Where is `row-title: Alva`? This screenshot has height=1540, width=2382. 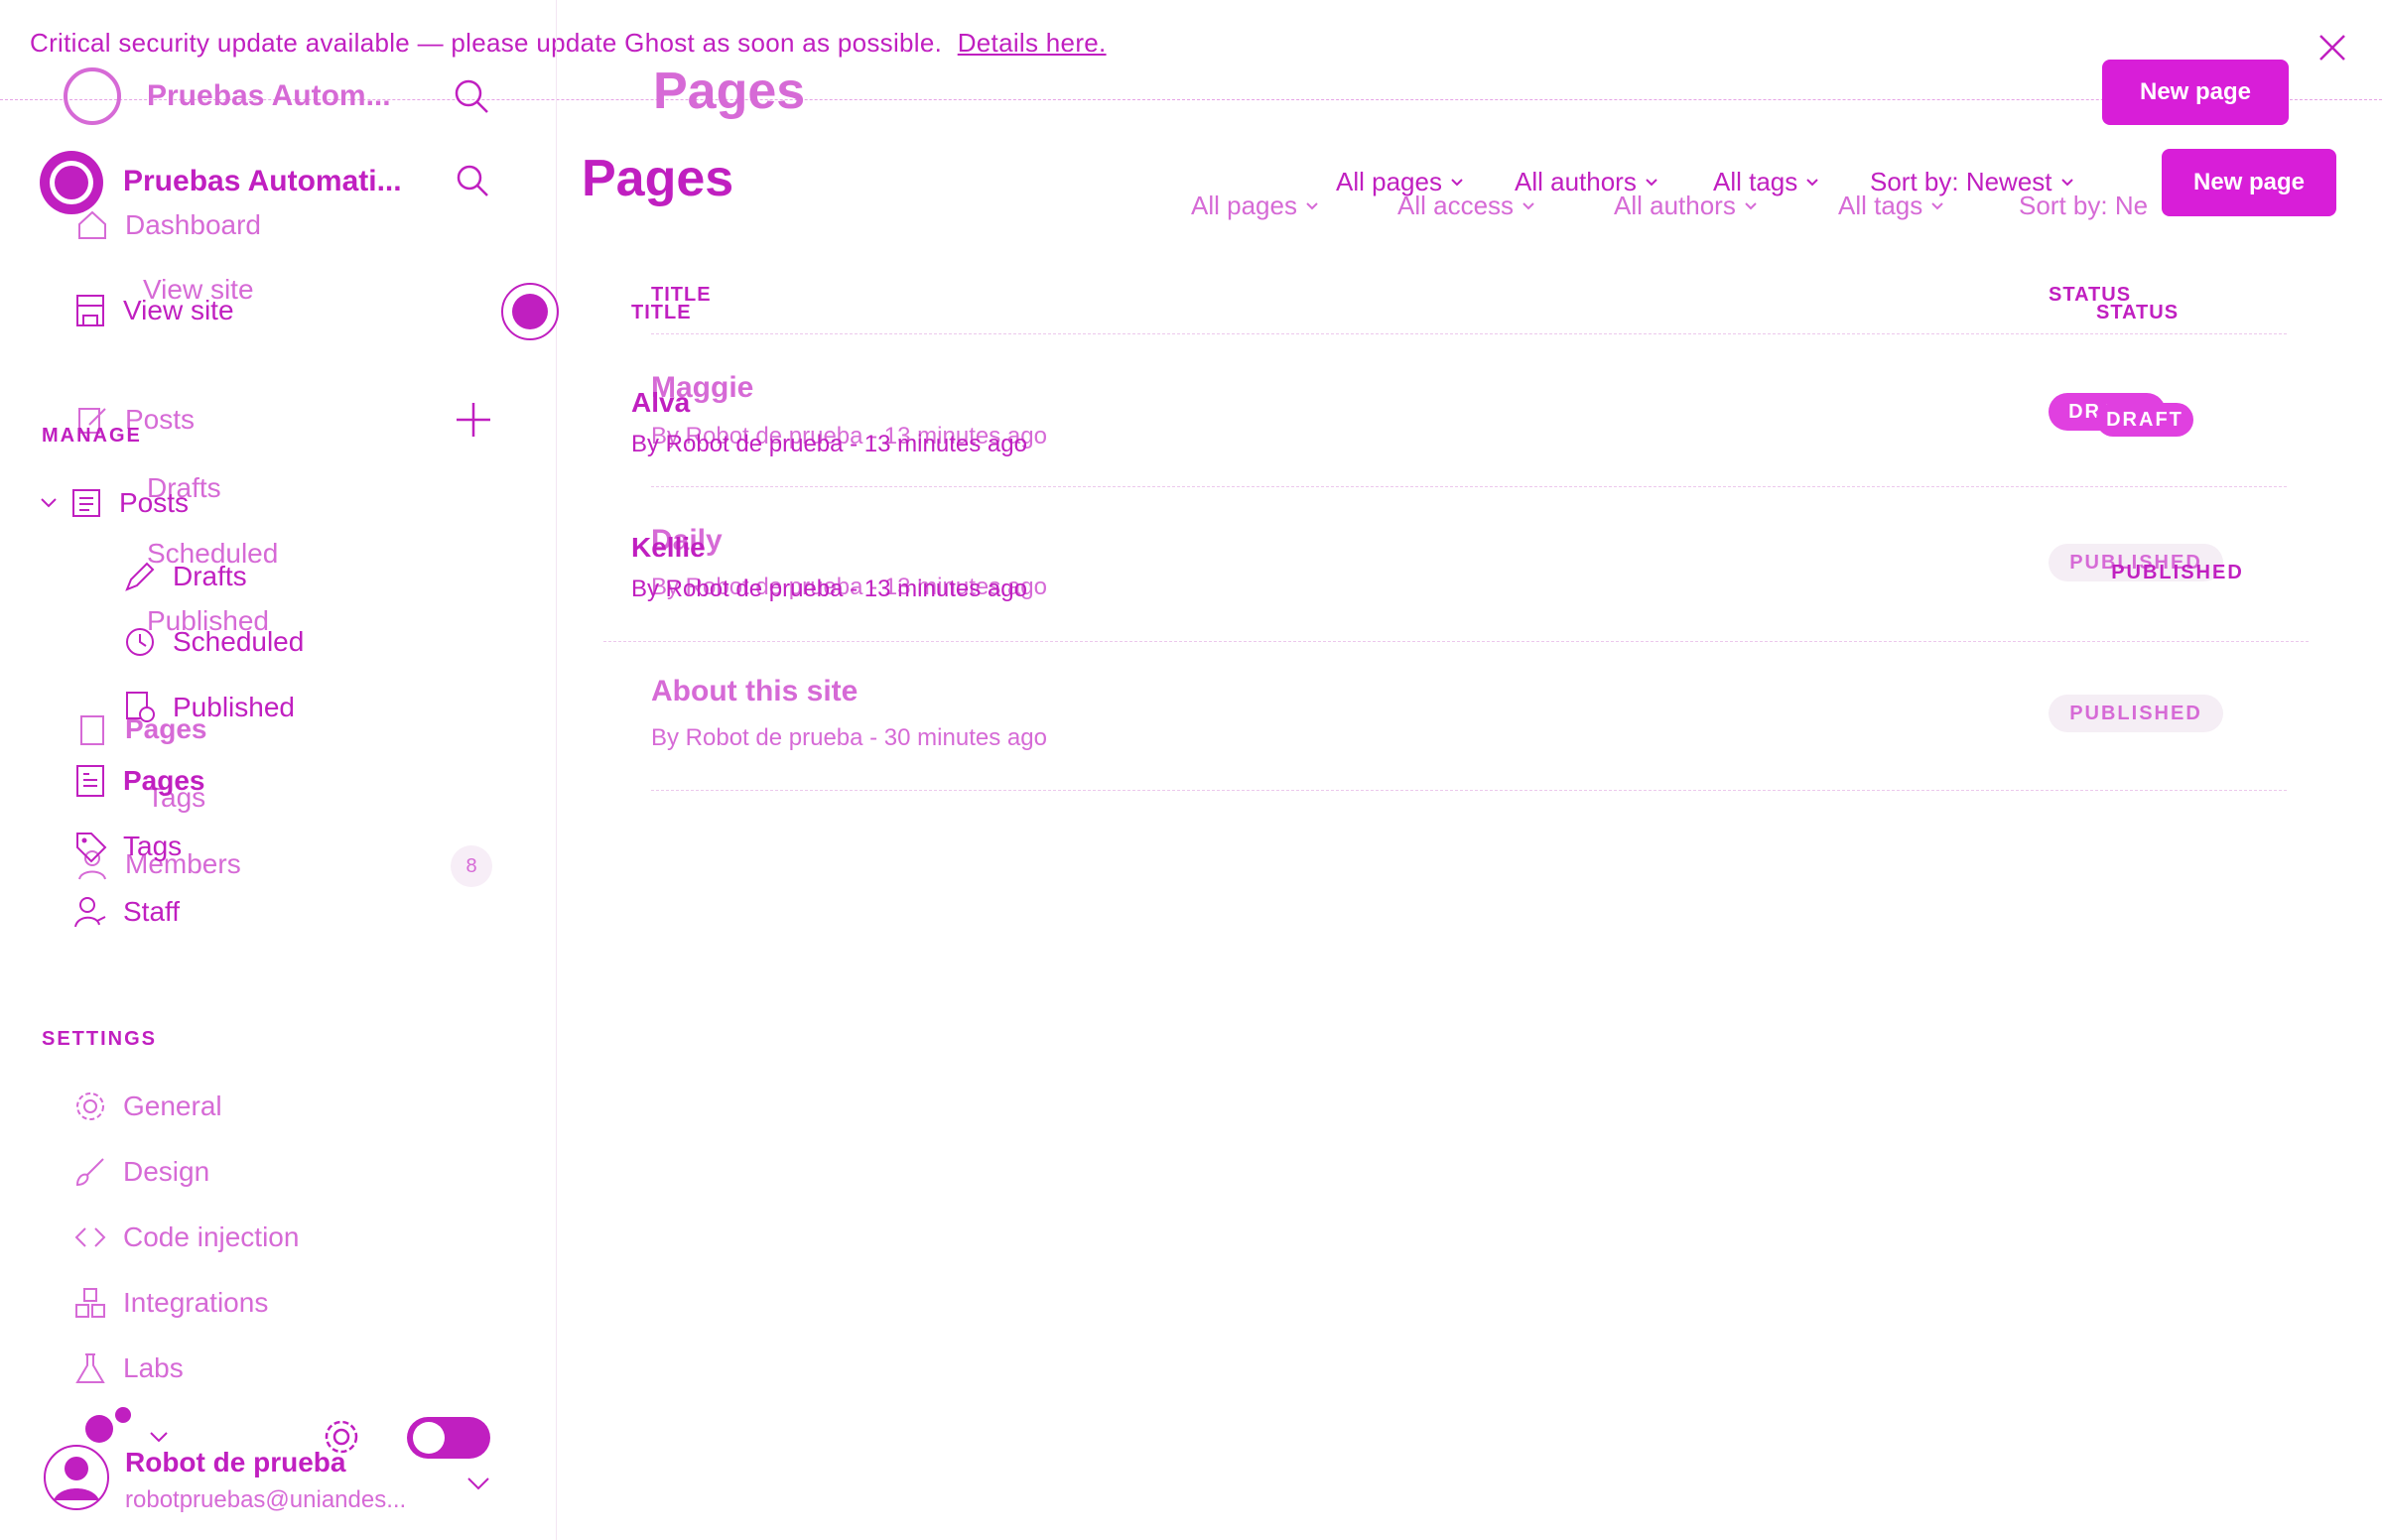
row-title: Alva is located at coordinates (661, 403).